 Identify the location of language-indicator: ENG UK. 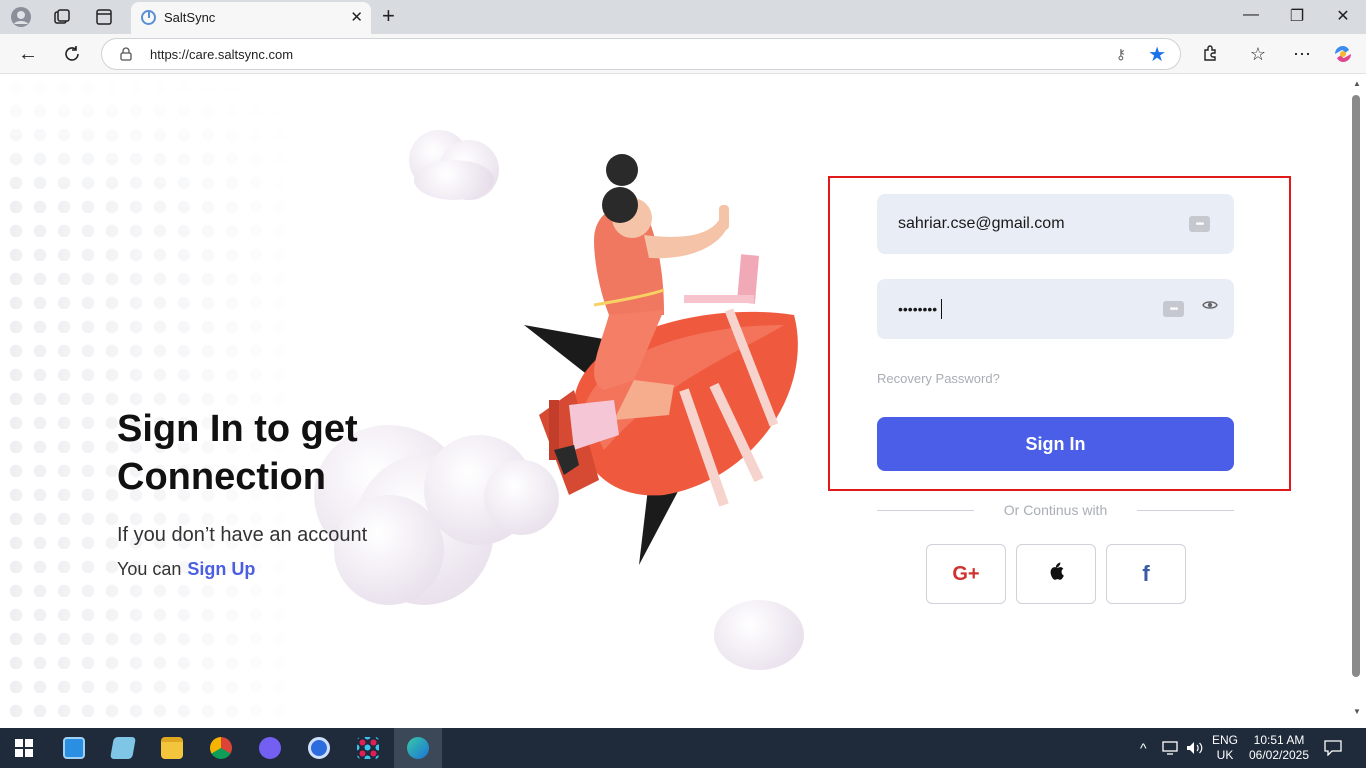
(1225, 748).